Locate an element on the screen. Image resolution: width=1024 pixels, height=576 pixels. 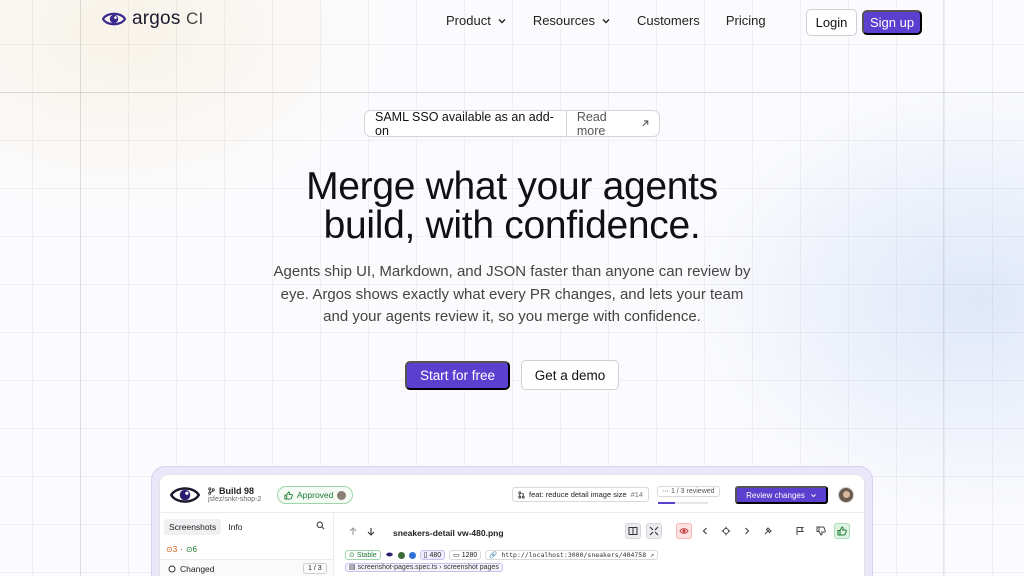
arrow-up-right-icon is located at coordinates (644, 123).